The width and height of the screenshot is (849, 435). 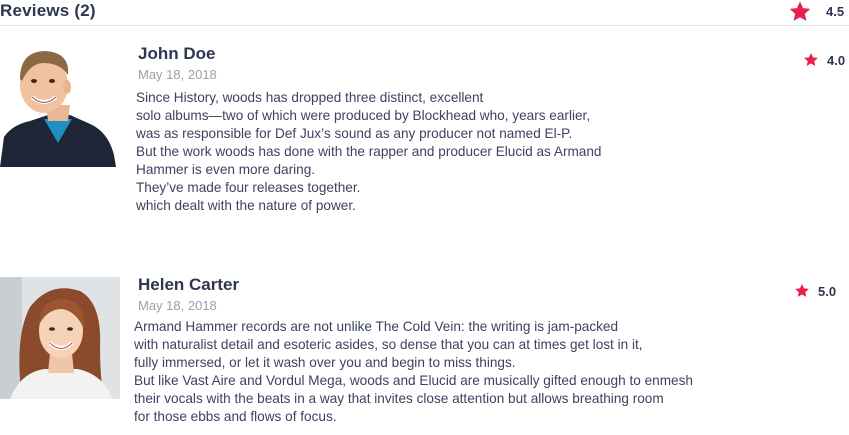 What do you see at coordinates (815, 291) in the screenshot?
I see `review-rating: 5.0` at bounding box center [815, 291].